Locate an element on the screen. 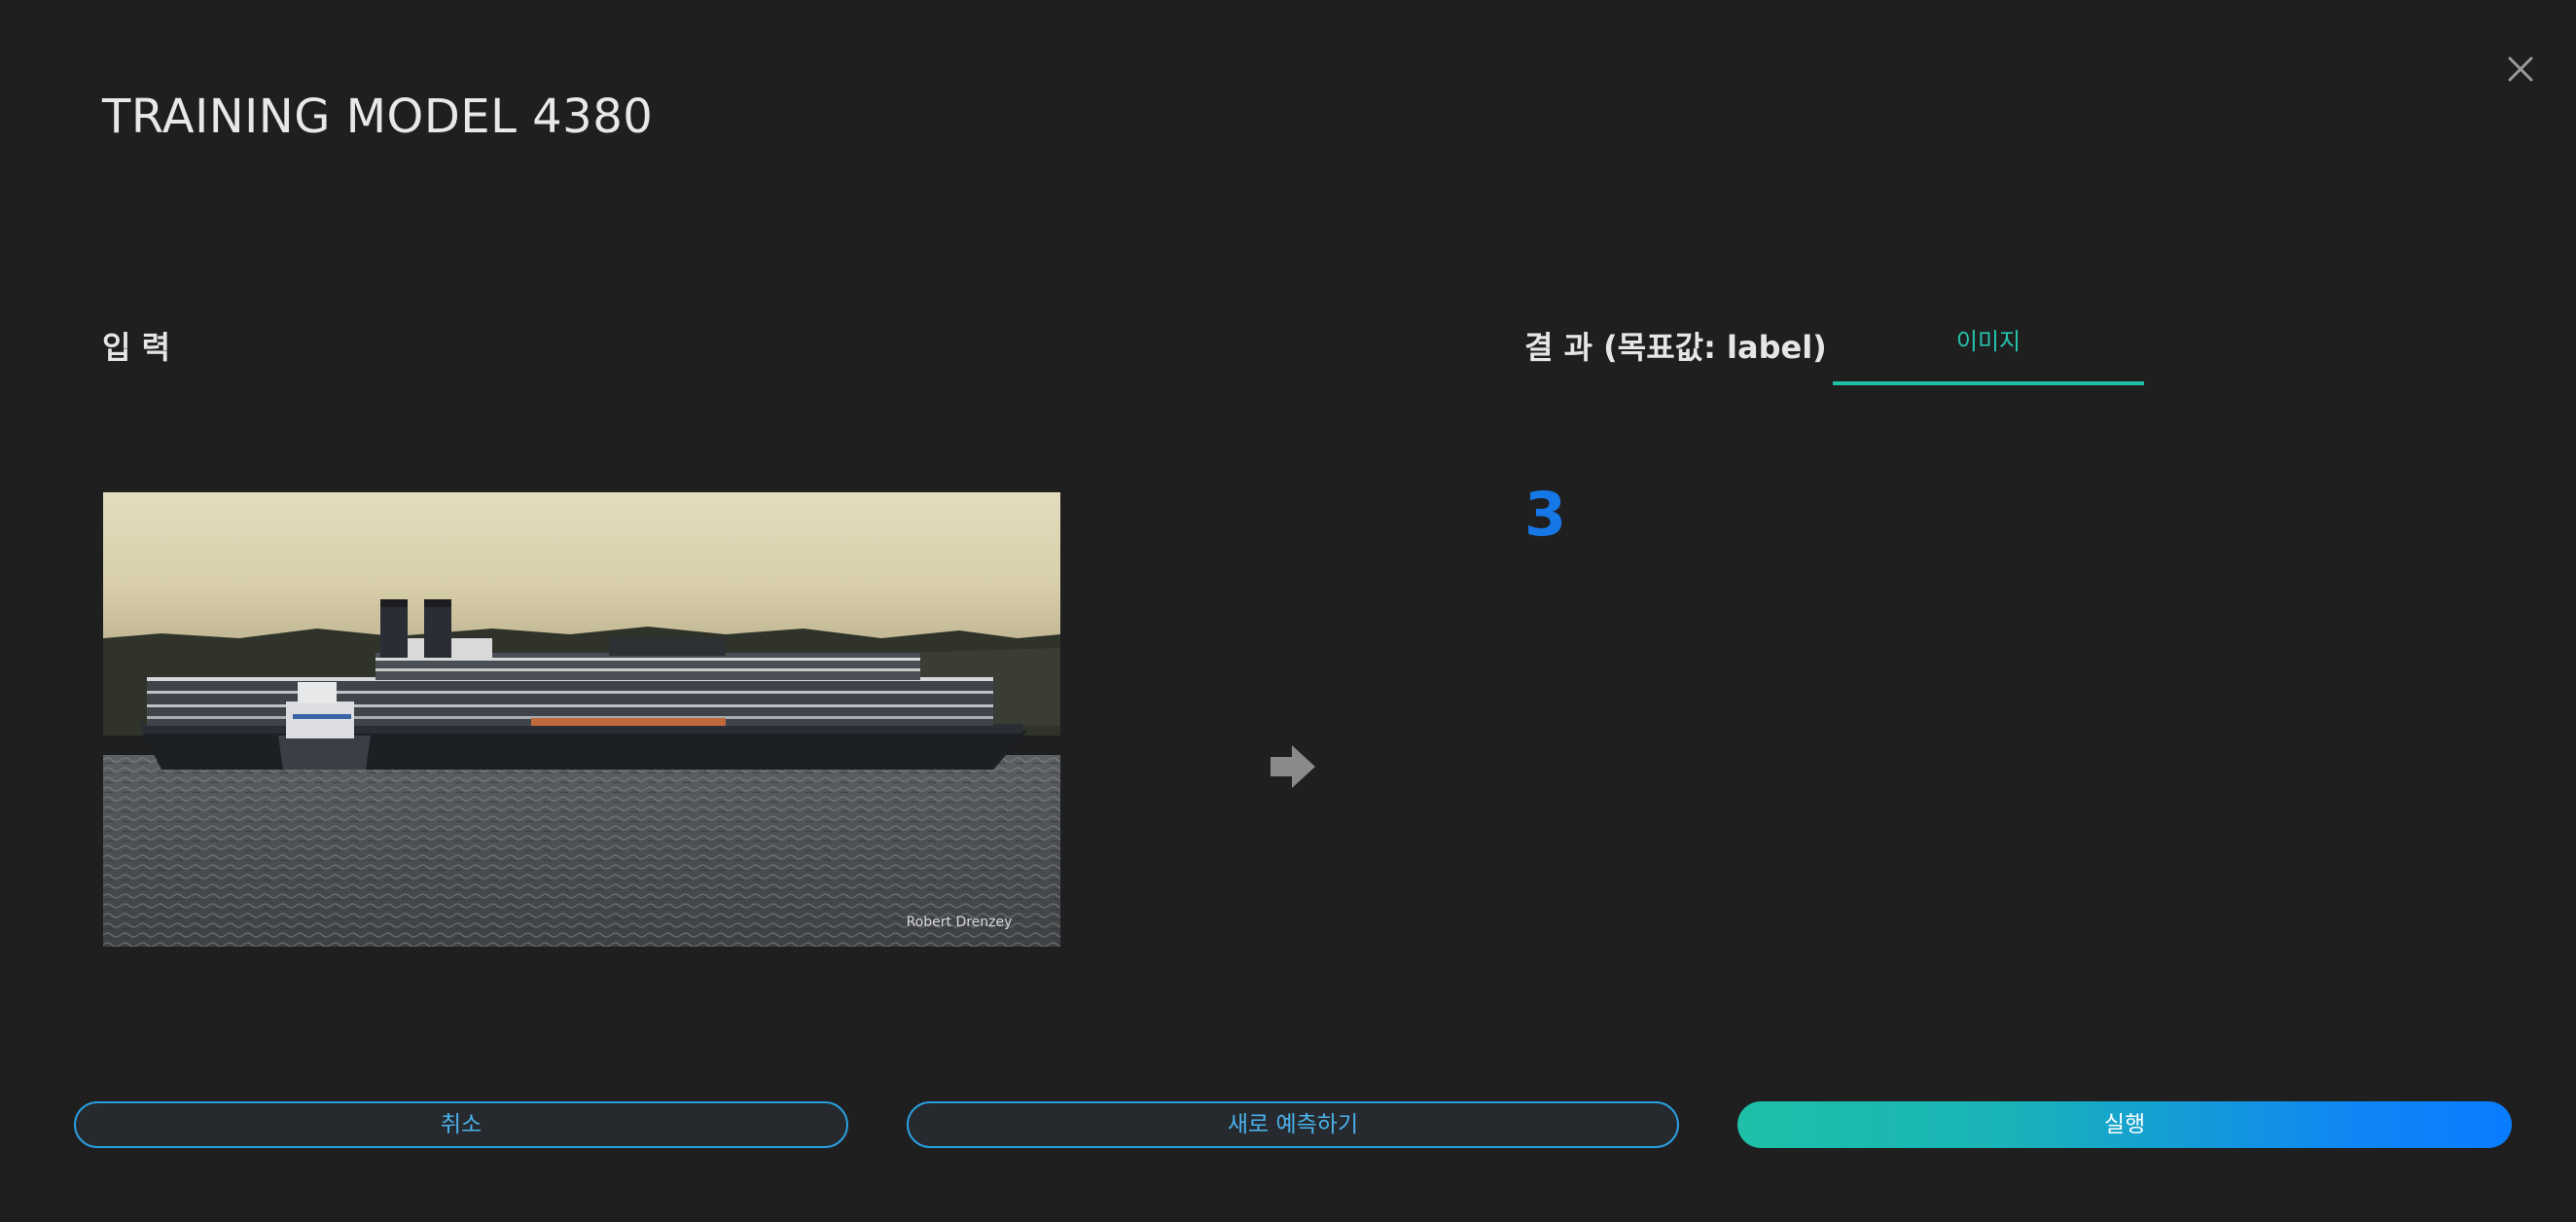  close-icon is located at coordinates (2520, 69).